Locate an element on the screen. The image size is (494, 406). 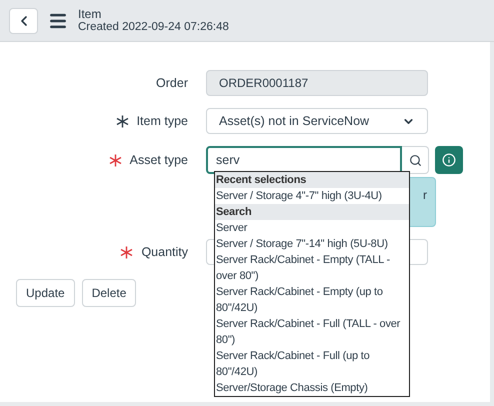
search-button is located at coordinates (415, 160).